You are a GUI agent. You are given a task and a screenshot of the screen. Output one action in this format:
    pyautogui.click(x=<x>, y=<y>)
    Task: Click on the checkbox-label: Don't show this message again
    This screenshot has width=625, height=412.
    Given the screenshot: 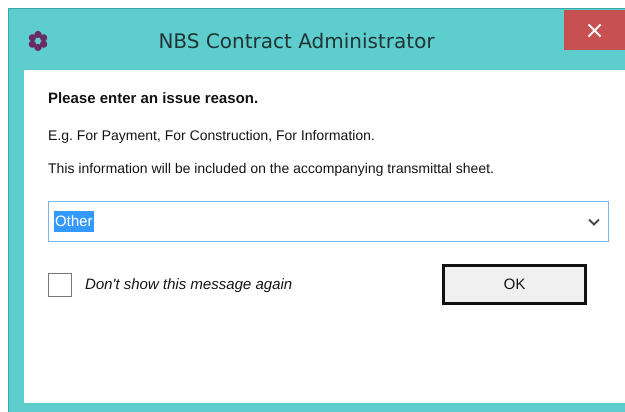 What is the action you would take?
    pyautogui.click(x=188, y=284)
    